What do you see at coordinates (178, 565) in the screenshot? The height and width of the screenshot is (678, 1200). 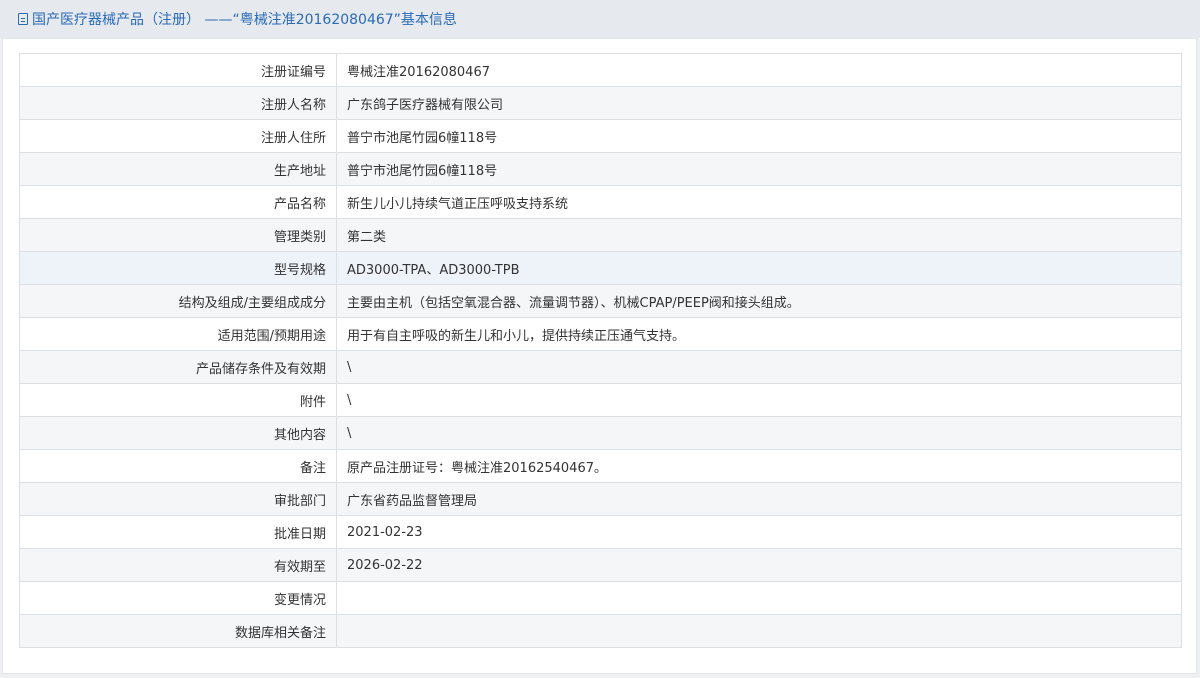 I see `row-label: 有效期至` at bounding box center [178, 565].